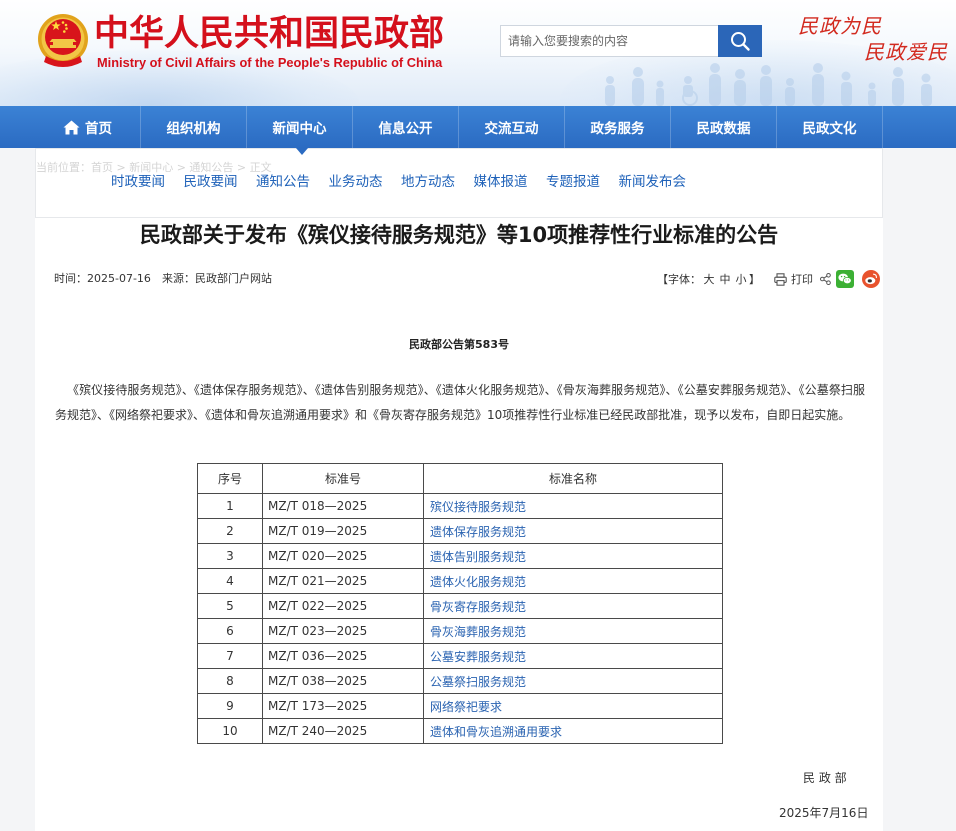 Image resolution: width=956 pixels, height=831 pixels. I want to click on cell-standard-code: MZ/T 020—2025, so click(343, 556).